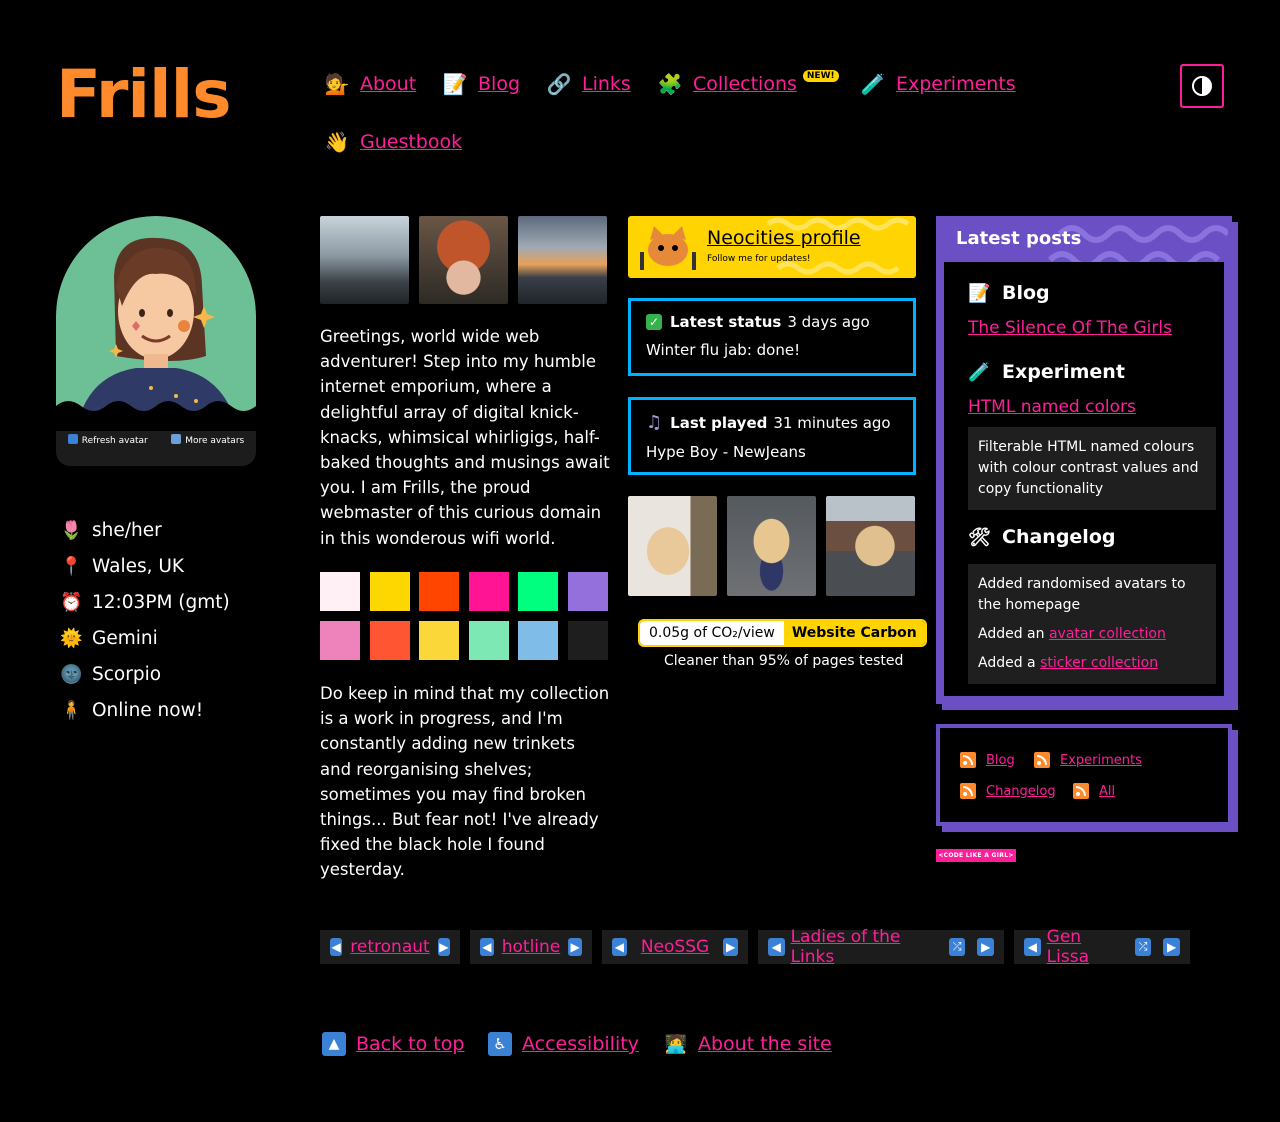 The height and width of the screenshot is (1122, 1280). Describe the element at coordinates (1085, 947) in the screenshot. I see `webring-gen-lissa-link: Gen Lissa` at that location.